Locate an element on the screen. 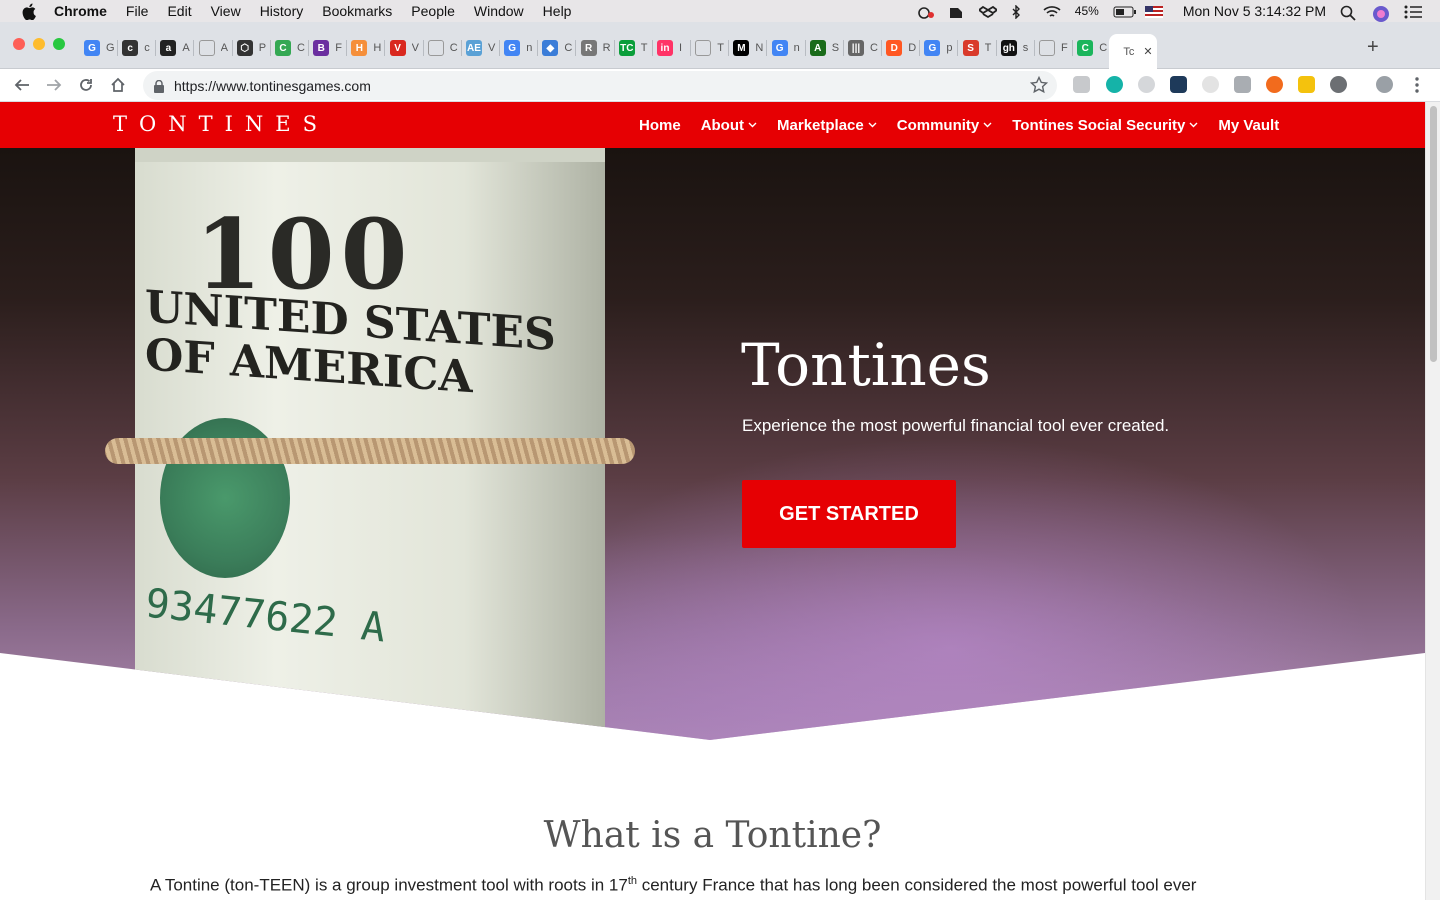 The image size is (1440, 900). menu-people: People is located at coordinates (433, 11).